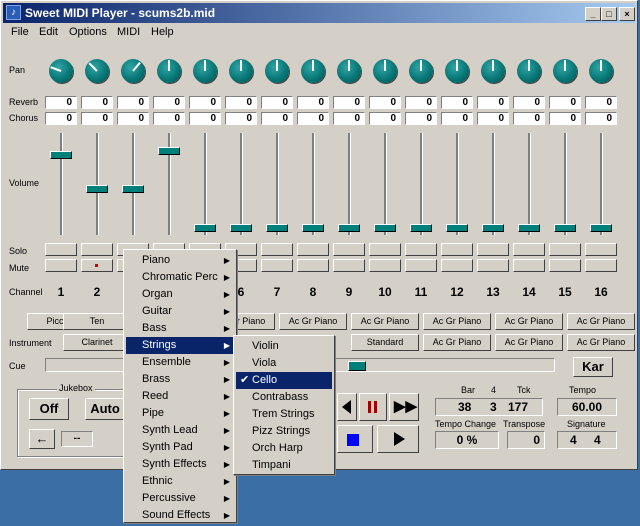 This screenshot has width=640, height=526. I want to click on maximize-button: □, so click(609, 14).